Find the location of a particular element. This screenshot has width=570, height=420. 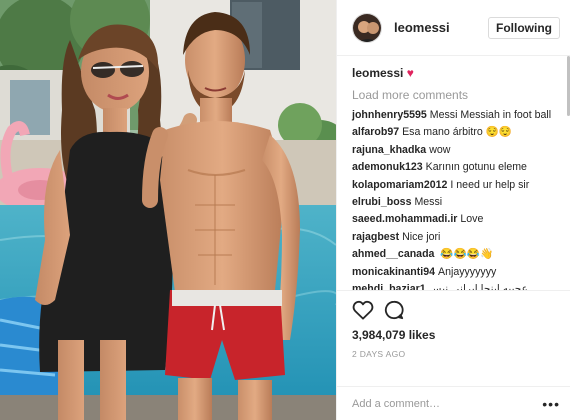

comment-username: ahmed__canada is located at coordinates (393, 254).